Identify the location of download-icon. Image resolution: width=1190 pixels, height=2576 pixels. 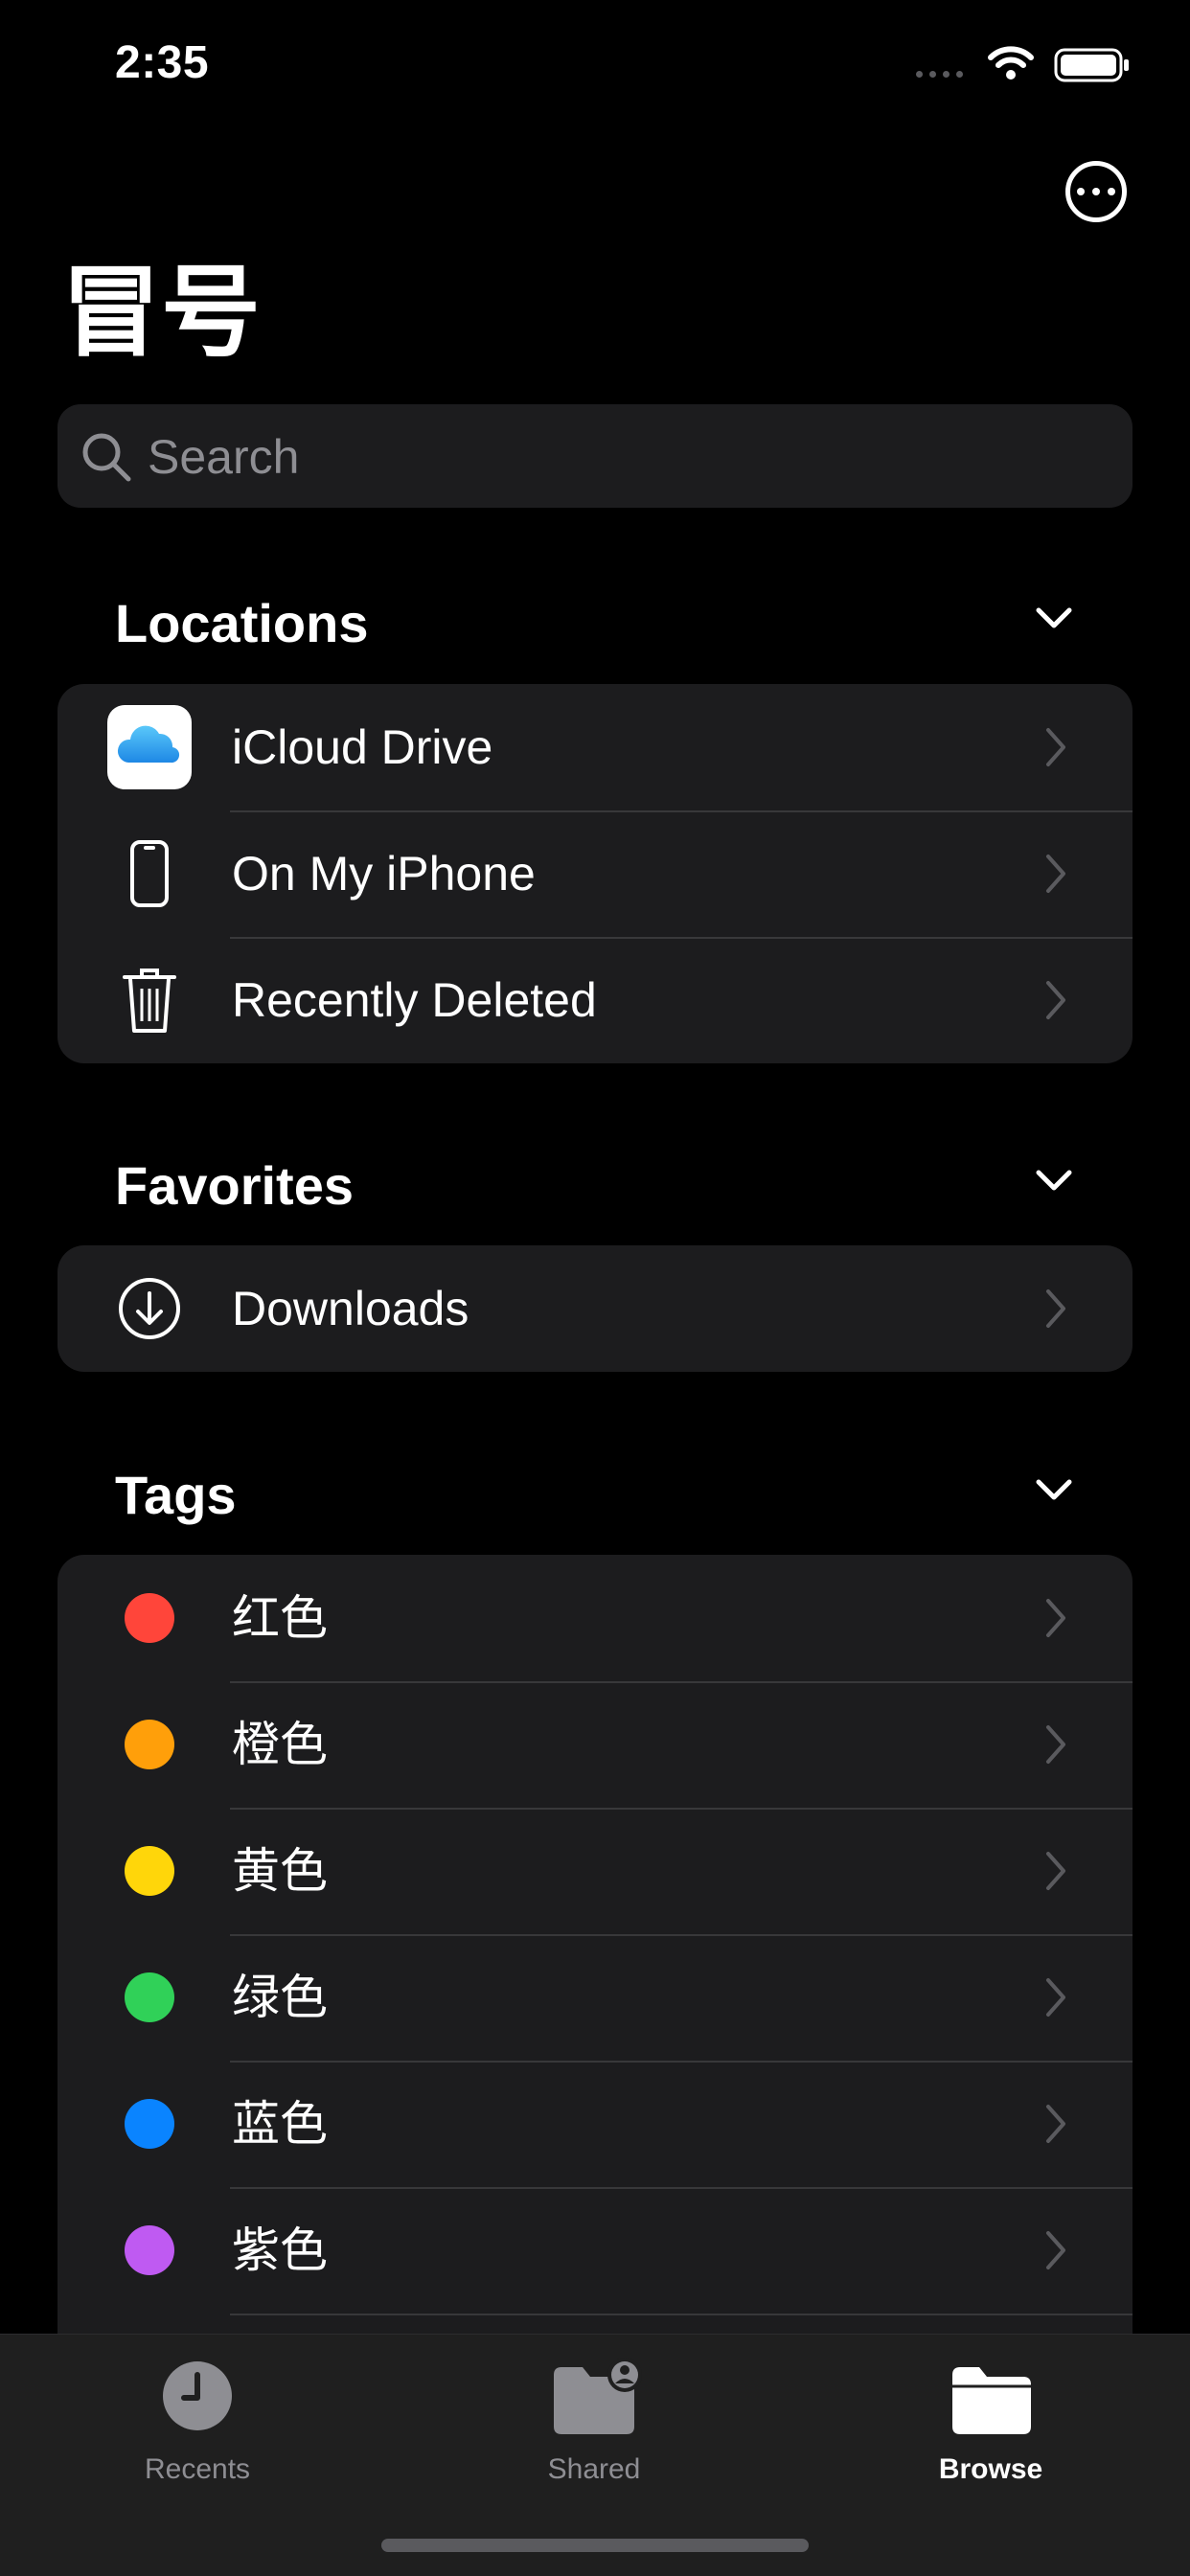
(150, 1308).